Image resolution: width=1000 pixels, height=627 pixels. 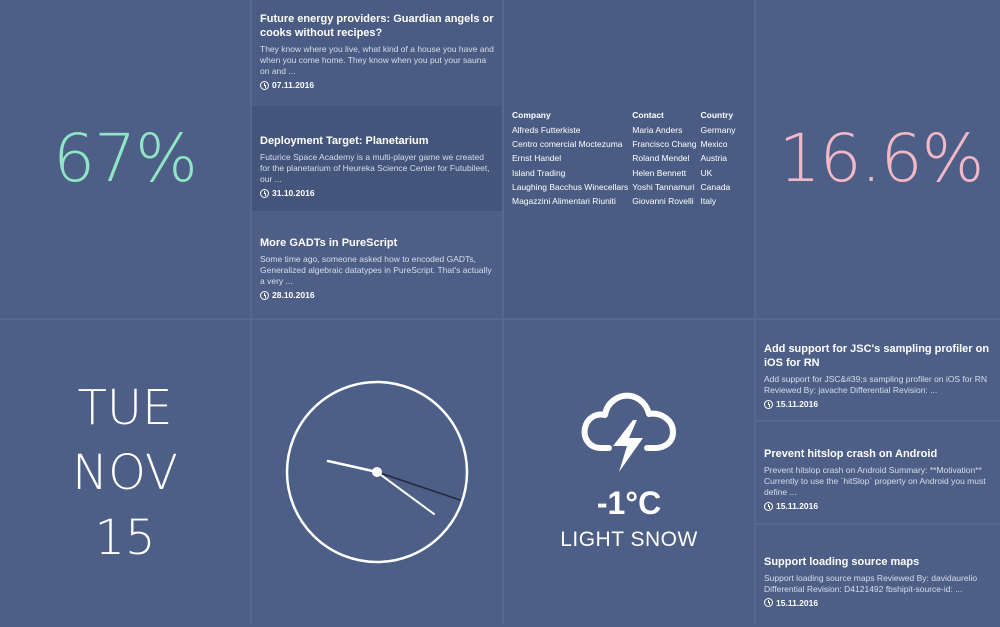 I want to click on cell-contact: Giovanni Rovelli, so click(x=663, y=201).